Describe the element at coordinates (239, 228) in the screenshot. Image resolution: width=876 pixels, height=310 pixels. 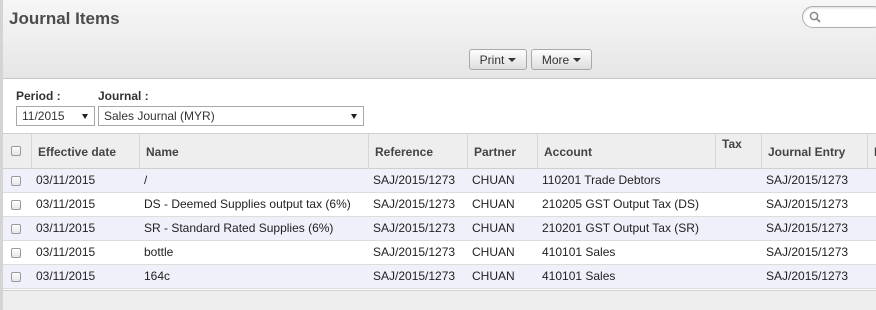
I see `cell-name: SR - Standard Rated Supplies (6%)` at that location.